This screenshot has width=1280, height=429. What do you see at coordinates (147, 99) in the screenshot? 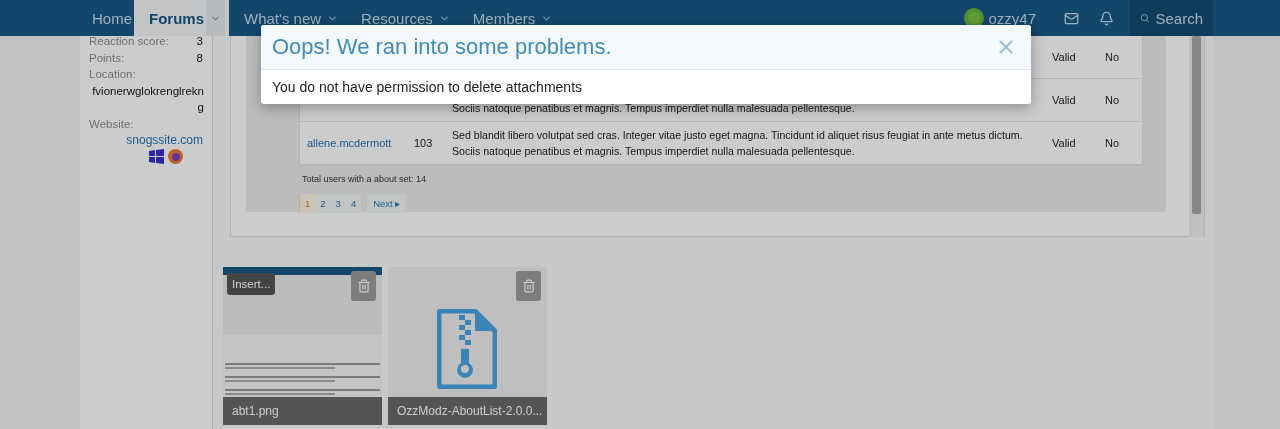
I see `location-value: fvionerwglokrenglrekng` at bounding box center [147, 99].